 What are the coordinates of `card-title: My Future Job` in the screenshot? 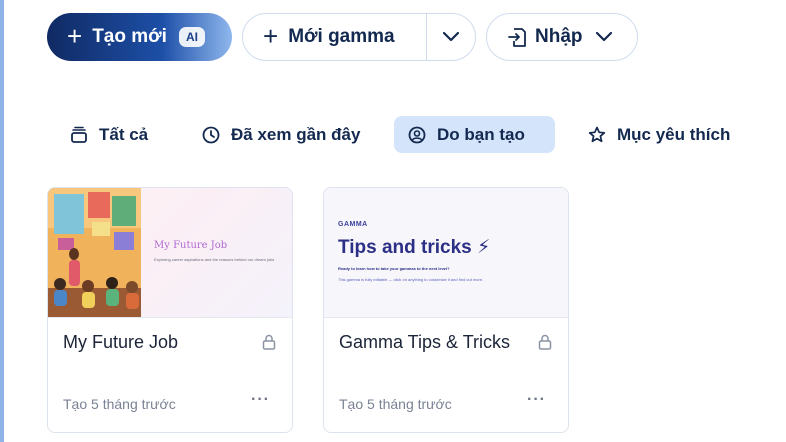 It's located at (121, 342).